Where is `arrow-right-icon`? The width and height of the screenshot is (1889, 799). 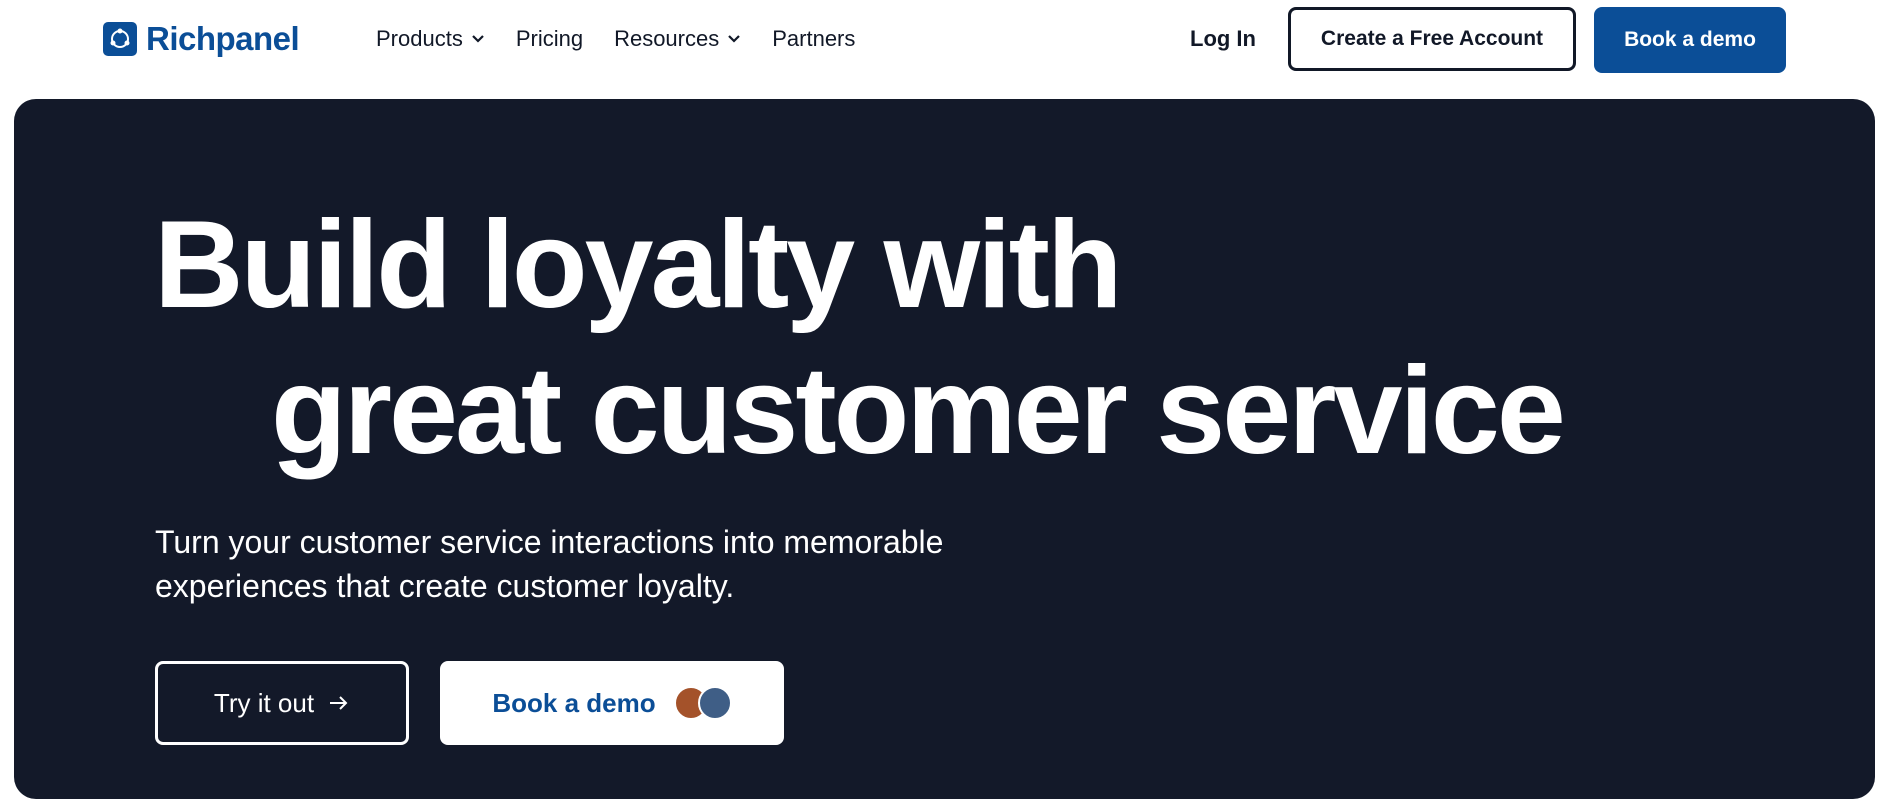
arrow-right-icon is located at coordinates (339, 703).